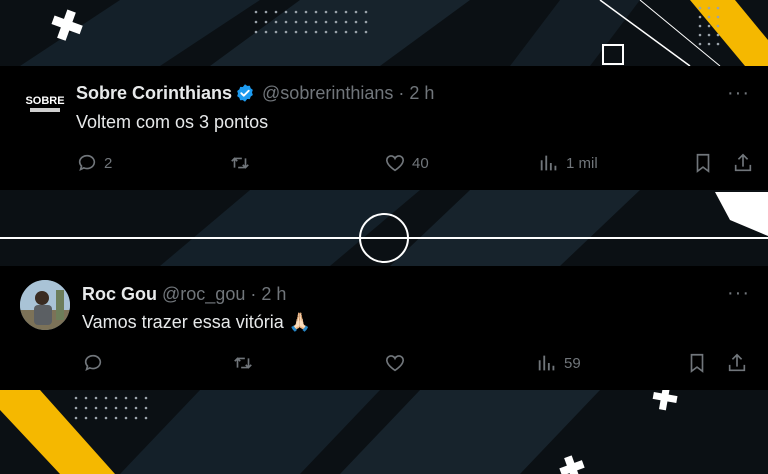  I want to click on display-name: Sobre Corinthians, so click(154, 93).